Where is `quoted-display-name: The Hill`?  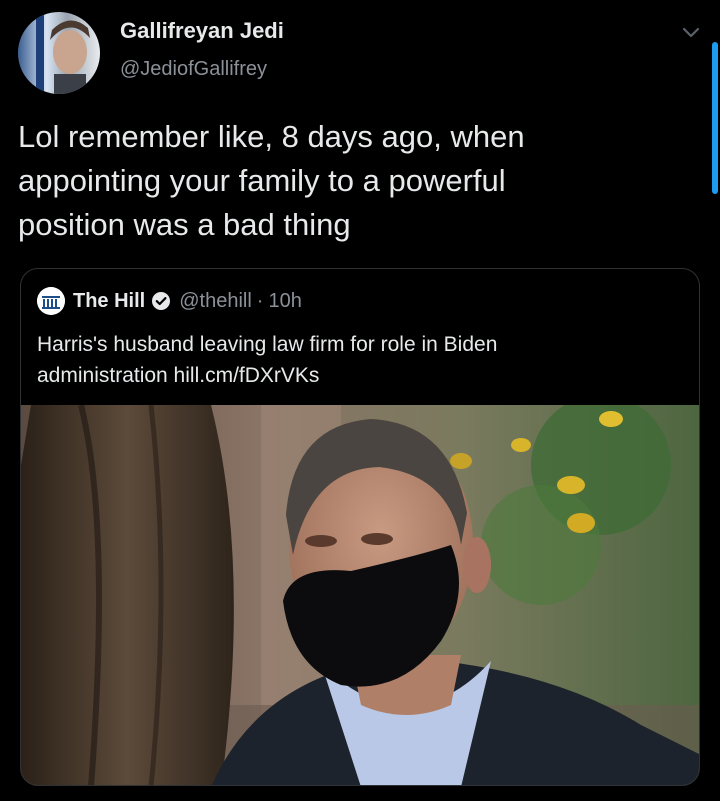
quoted-display-name: The Hill is located at coordinates (109, 301).